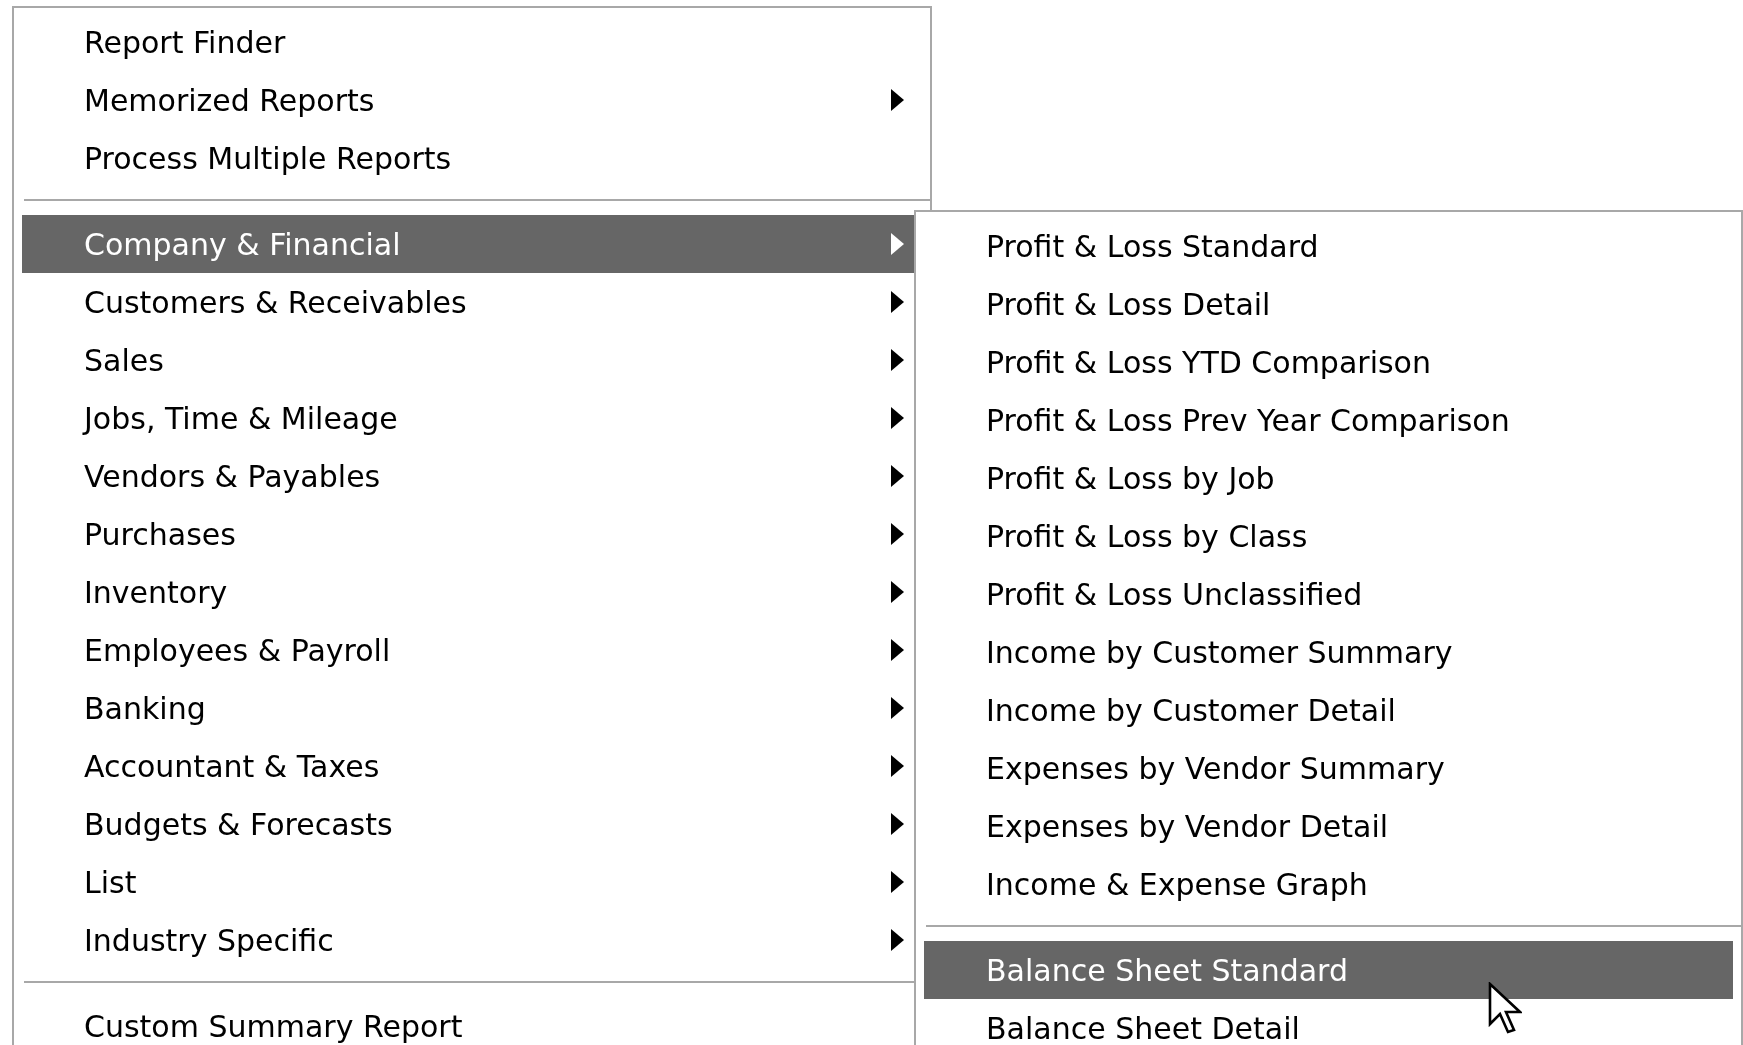 This screenshot has height=1045, width=1743. What do you see at coordinates (472, 100) in the screenshot?
I see `menu-item: Memorized Reports` at bounding box center [472, 100].